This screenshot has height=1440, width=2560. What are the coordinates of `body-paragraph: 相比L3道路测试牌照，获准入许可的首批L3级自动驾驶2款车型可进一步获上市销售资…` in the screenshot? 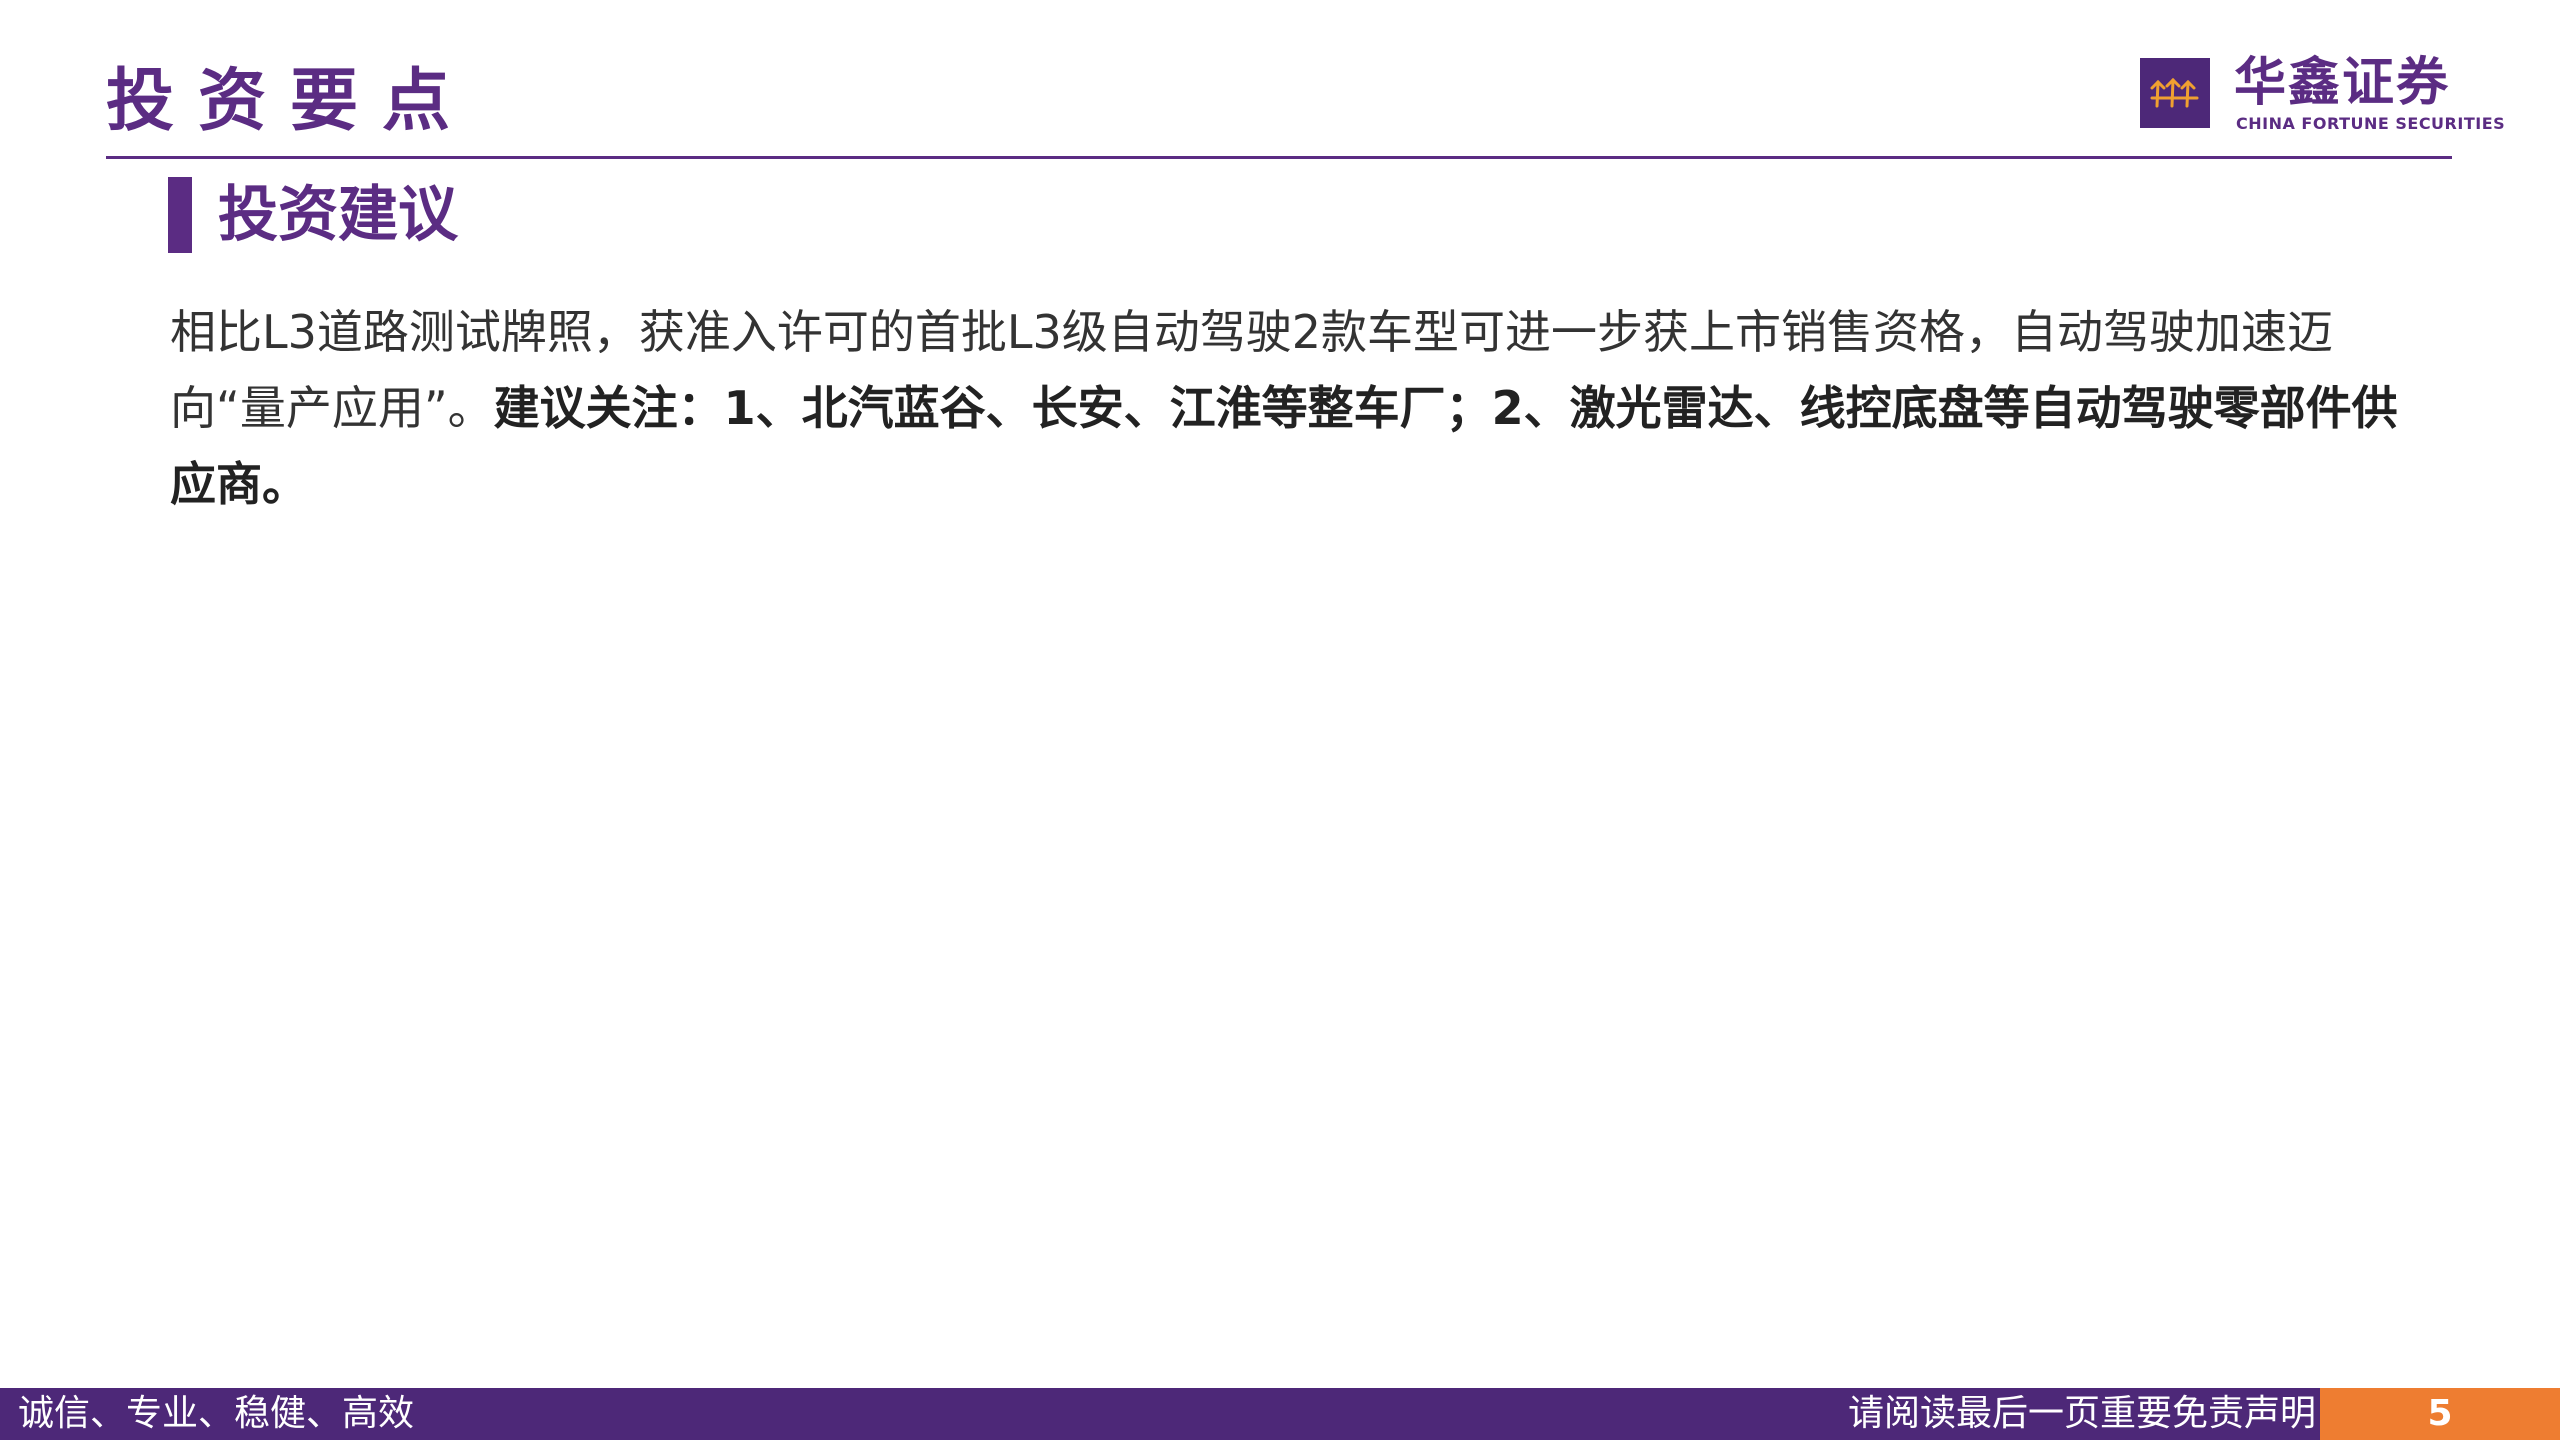 It's located at (1290, 408).